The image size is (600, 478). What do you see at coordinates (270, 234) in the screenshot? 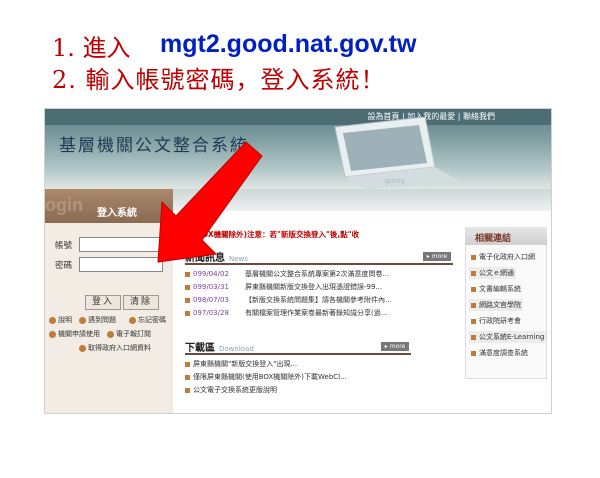
I see `notice-text: 使用BOX機關除外)注意：若"新版交換登入"後,點"收` at bounding box center [270, 234].